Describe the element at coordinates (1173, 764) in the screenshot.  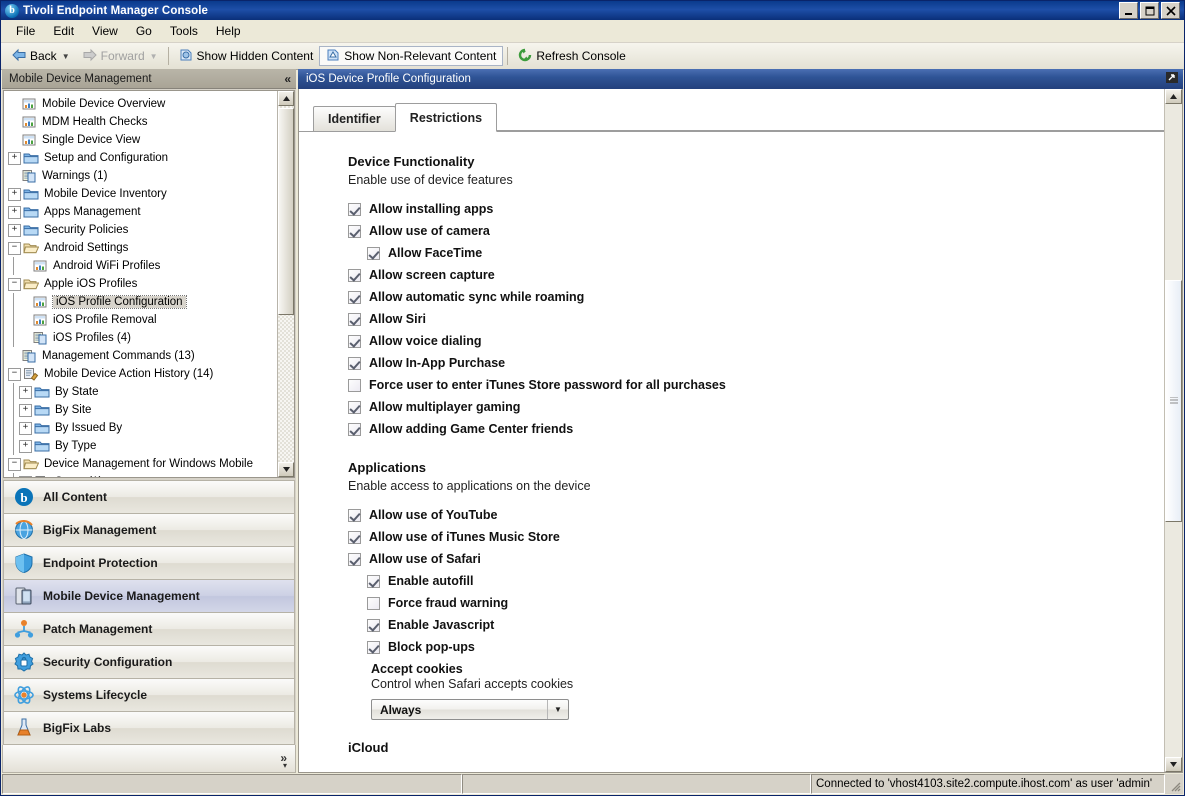
I see `content-scroll-down-button` at that location.